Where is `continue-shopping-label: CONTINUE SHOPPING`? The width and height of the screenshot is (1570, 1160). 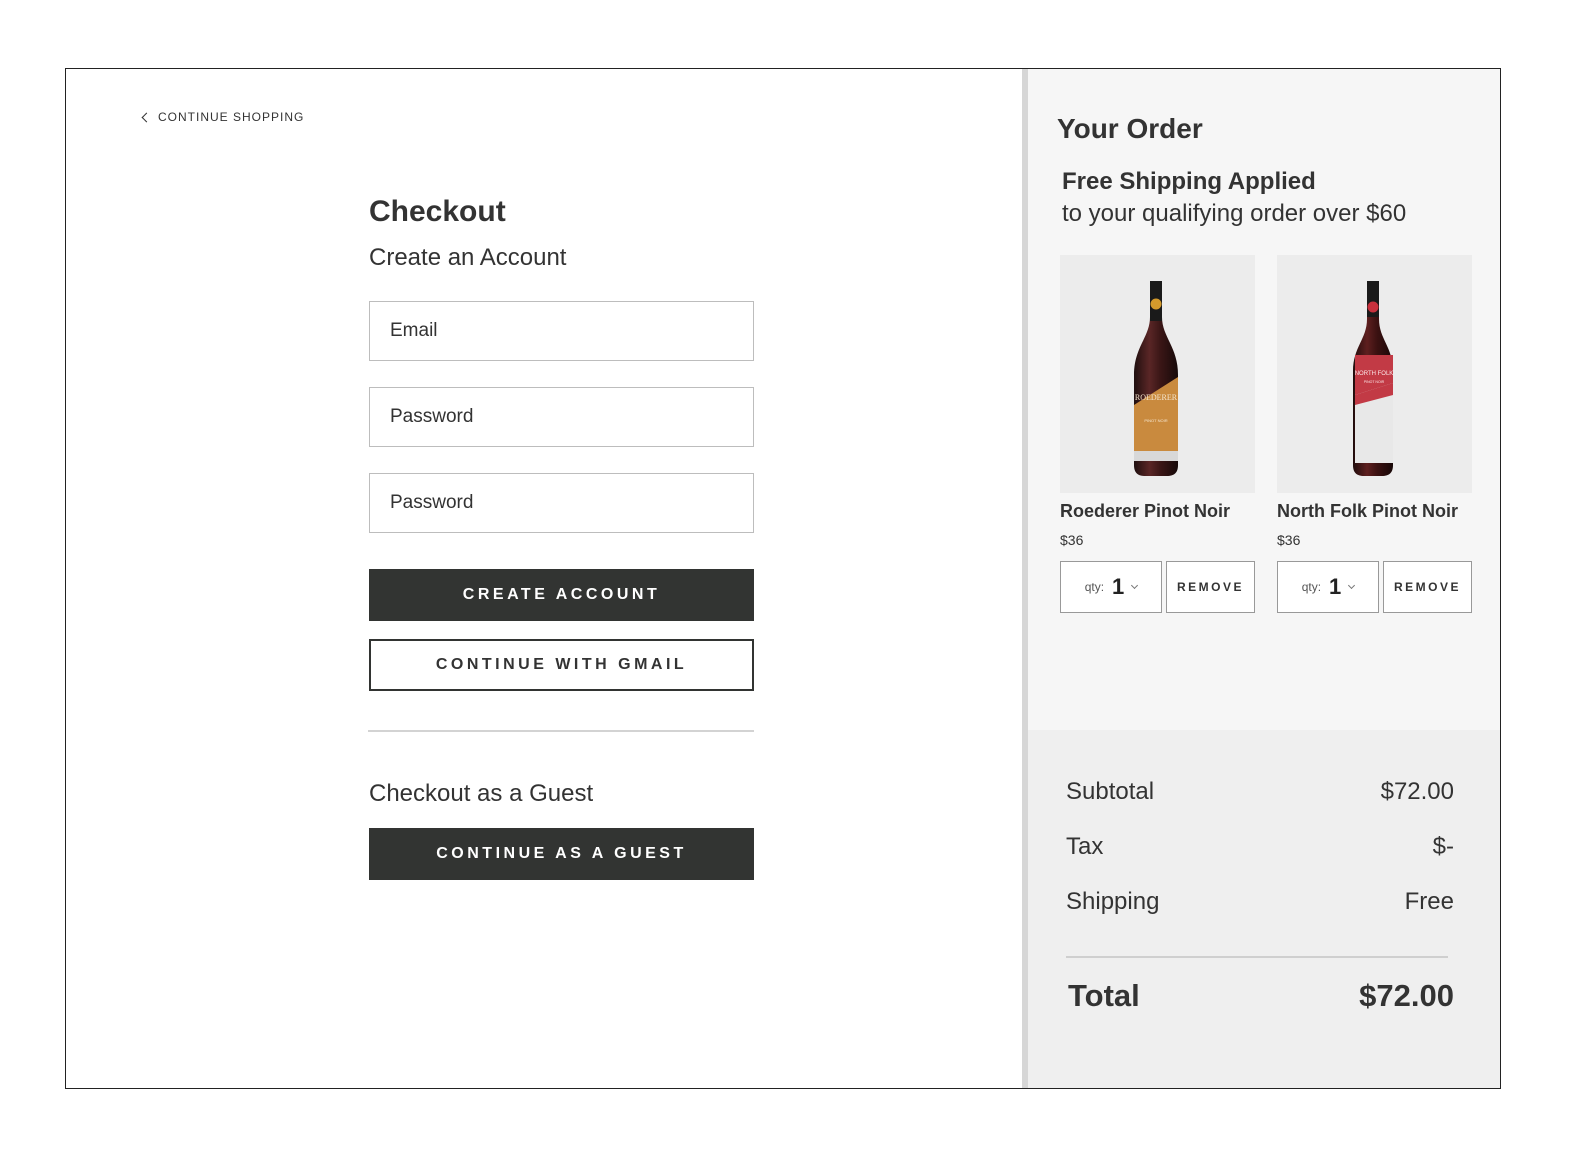 continue-shopping-label: CONTINUE SHOPPING is located at coordinates (231, 117).